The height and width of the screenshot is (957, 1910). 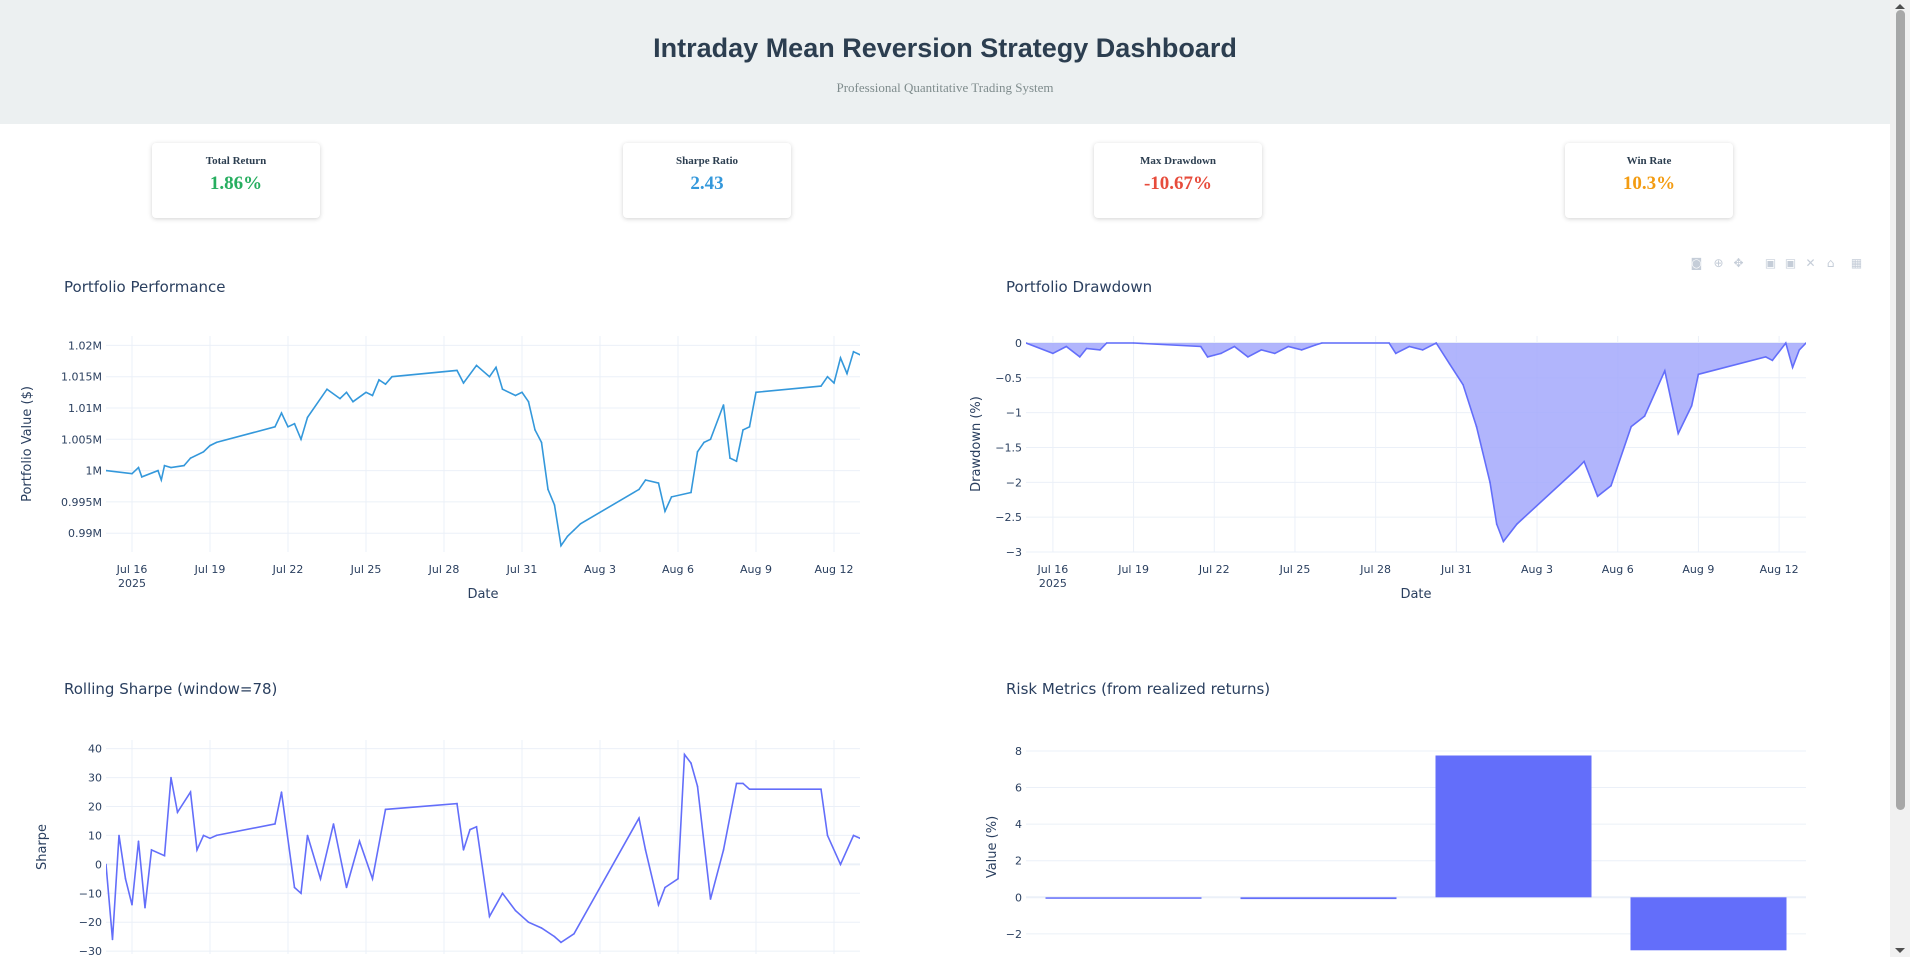 What do you see at coordinates (756, 569) in the screenshot?
I see `x-tick-label: Aug 9` at bounding box center [756, 569].